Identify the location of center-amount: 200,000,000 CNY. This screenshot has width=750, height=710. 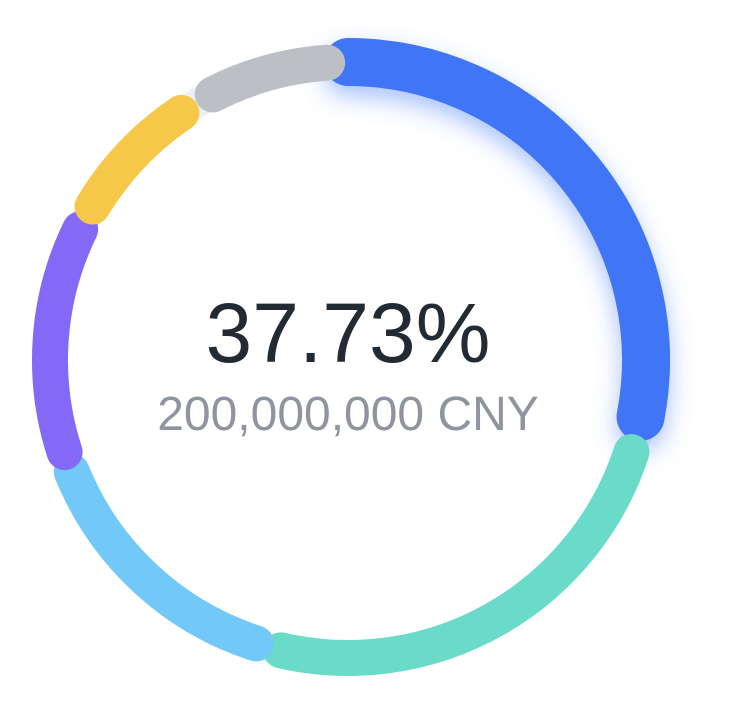
(348, 414).